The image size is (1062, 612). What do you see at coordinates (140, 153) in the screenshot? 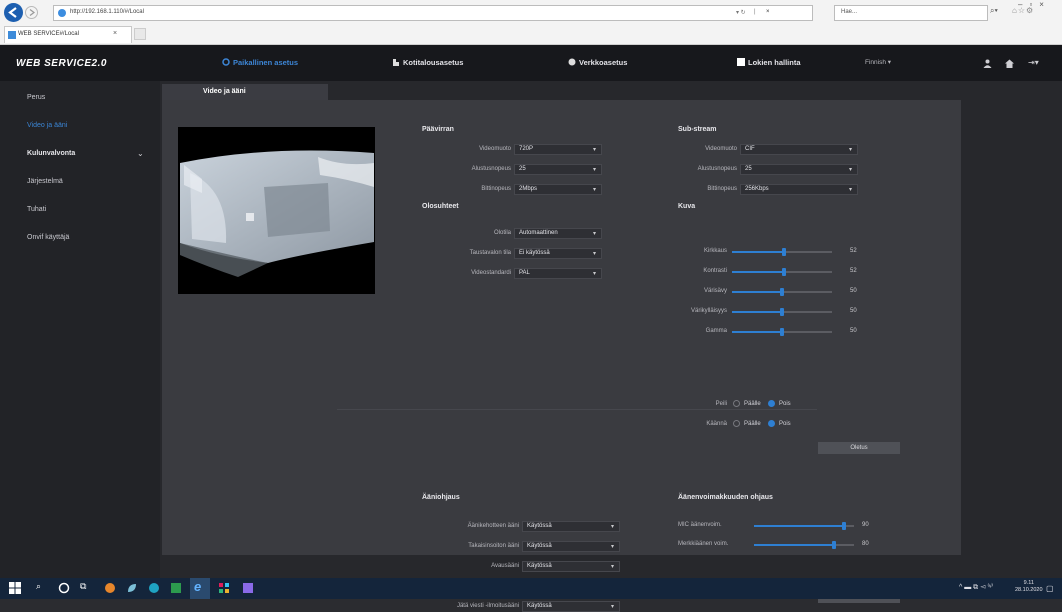
I see `chevron-down-icon: ⌄` at bounding box center [140, 153].